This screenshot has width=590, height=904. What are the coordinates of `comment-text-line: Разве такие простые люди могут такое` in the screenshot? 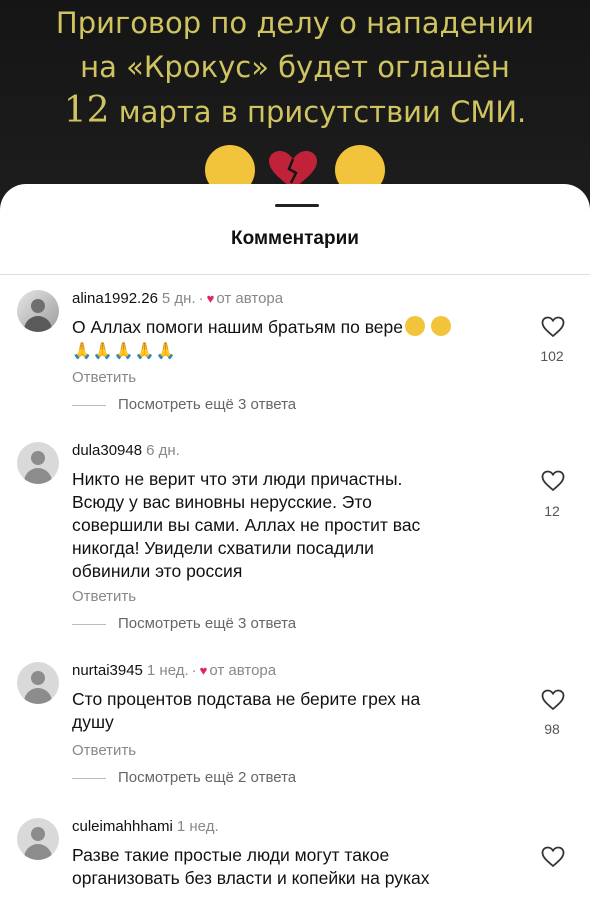 It's located at (231, 855).